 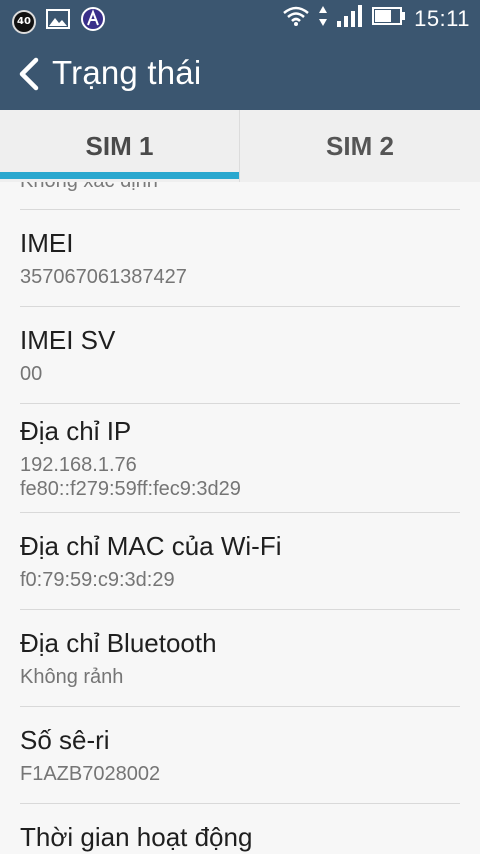 What do you see at coordinates (389, 18) in the screenshot?
I see `battery-icon` at bounding box center [389, 18].